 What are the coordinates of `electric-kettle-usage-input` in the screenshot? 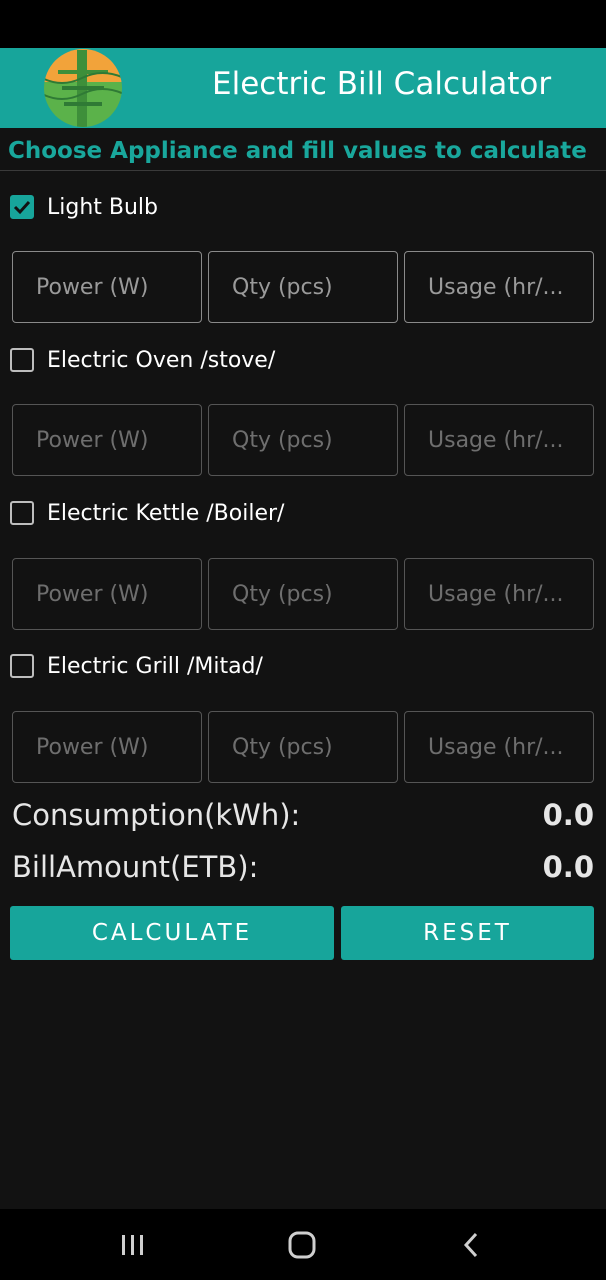 It's located at (499, 594).